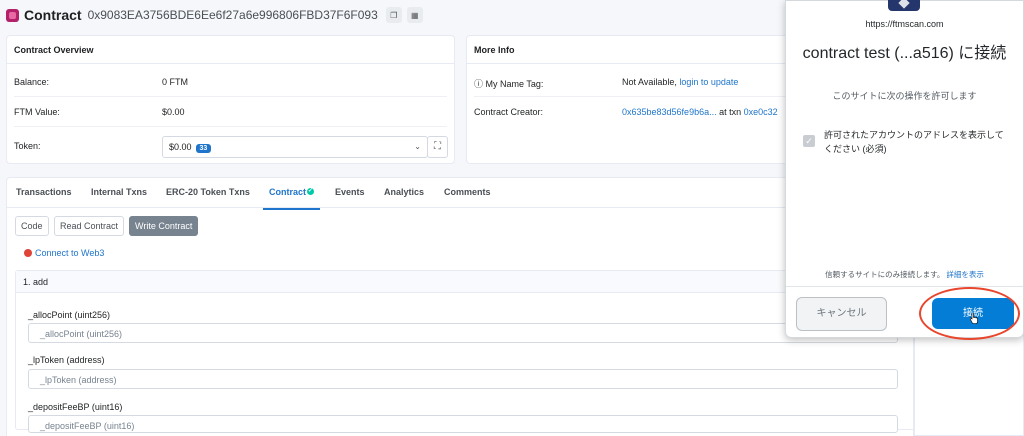  I want to click on token-count-badge: 33, so click(203, 148).